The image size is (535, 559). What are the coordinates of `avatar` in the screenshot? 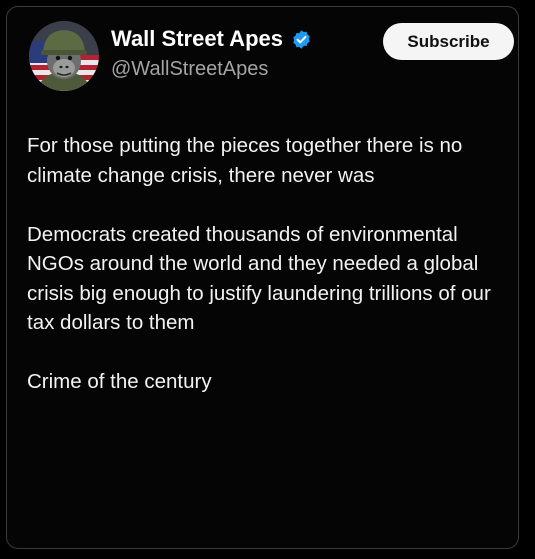 It's located at (64, 56).